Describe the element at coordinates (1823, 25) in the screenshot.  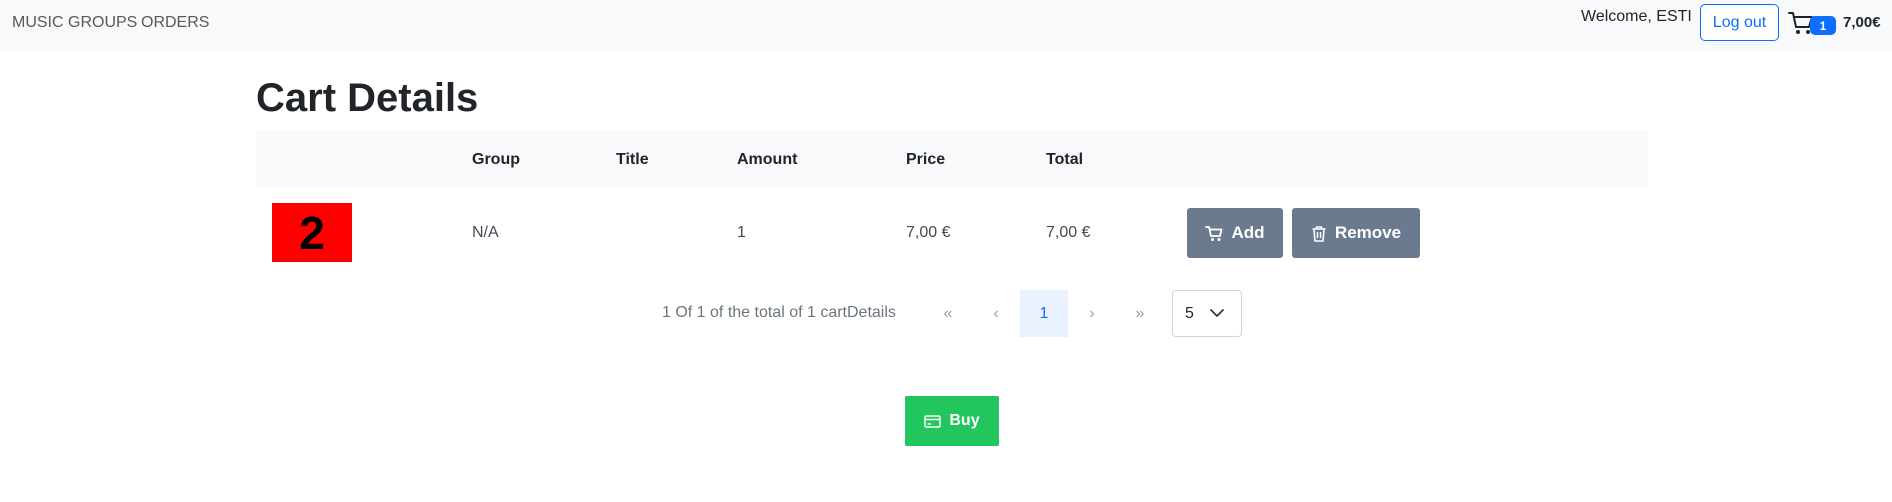
I see `cart-count-badge: 1` at that location.